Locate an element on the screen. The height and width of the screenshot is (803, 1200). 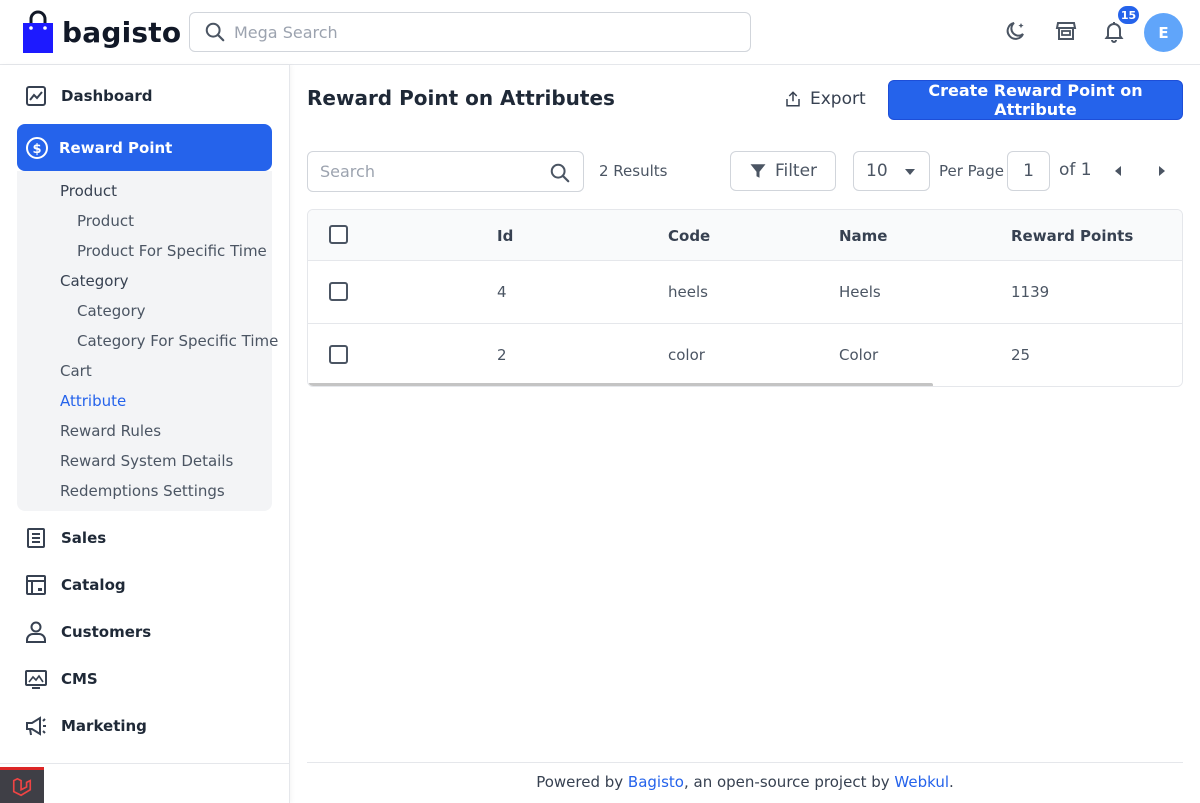
filter-label: Filter is located at coordinates (796, 171).